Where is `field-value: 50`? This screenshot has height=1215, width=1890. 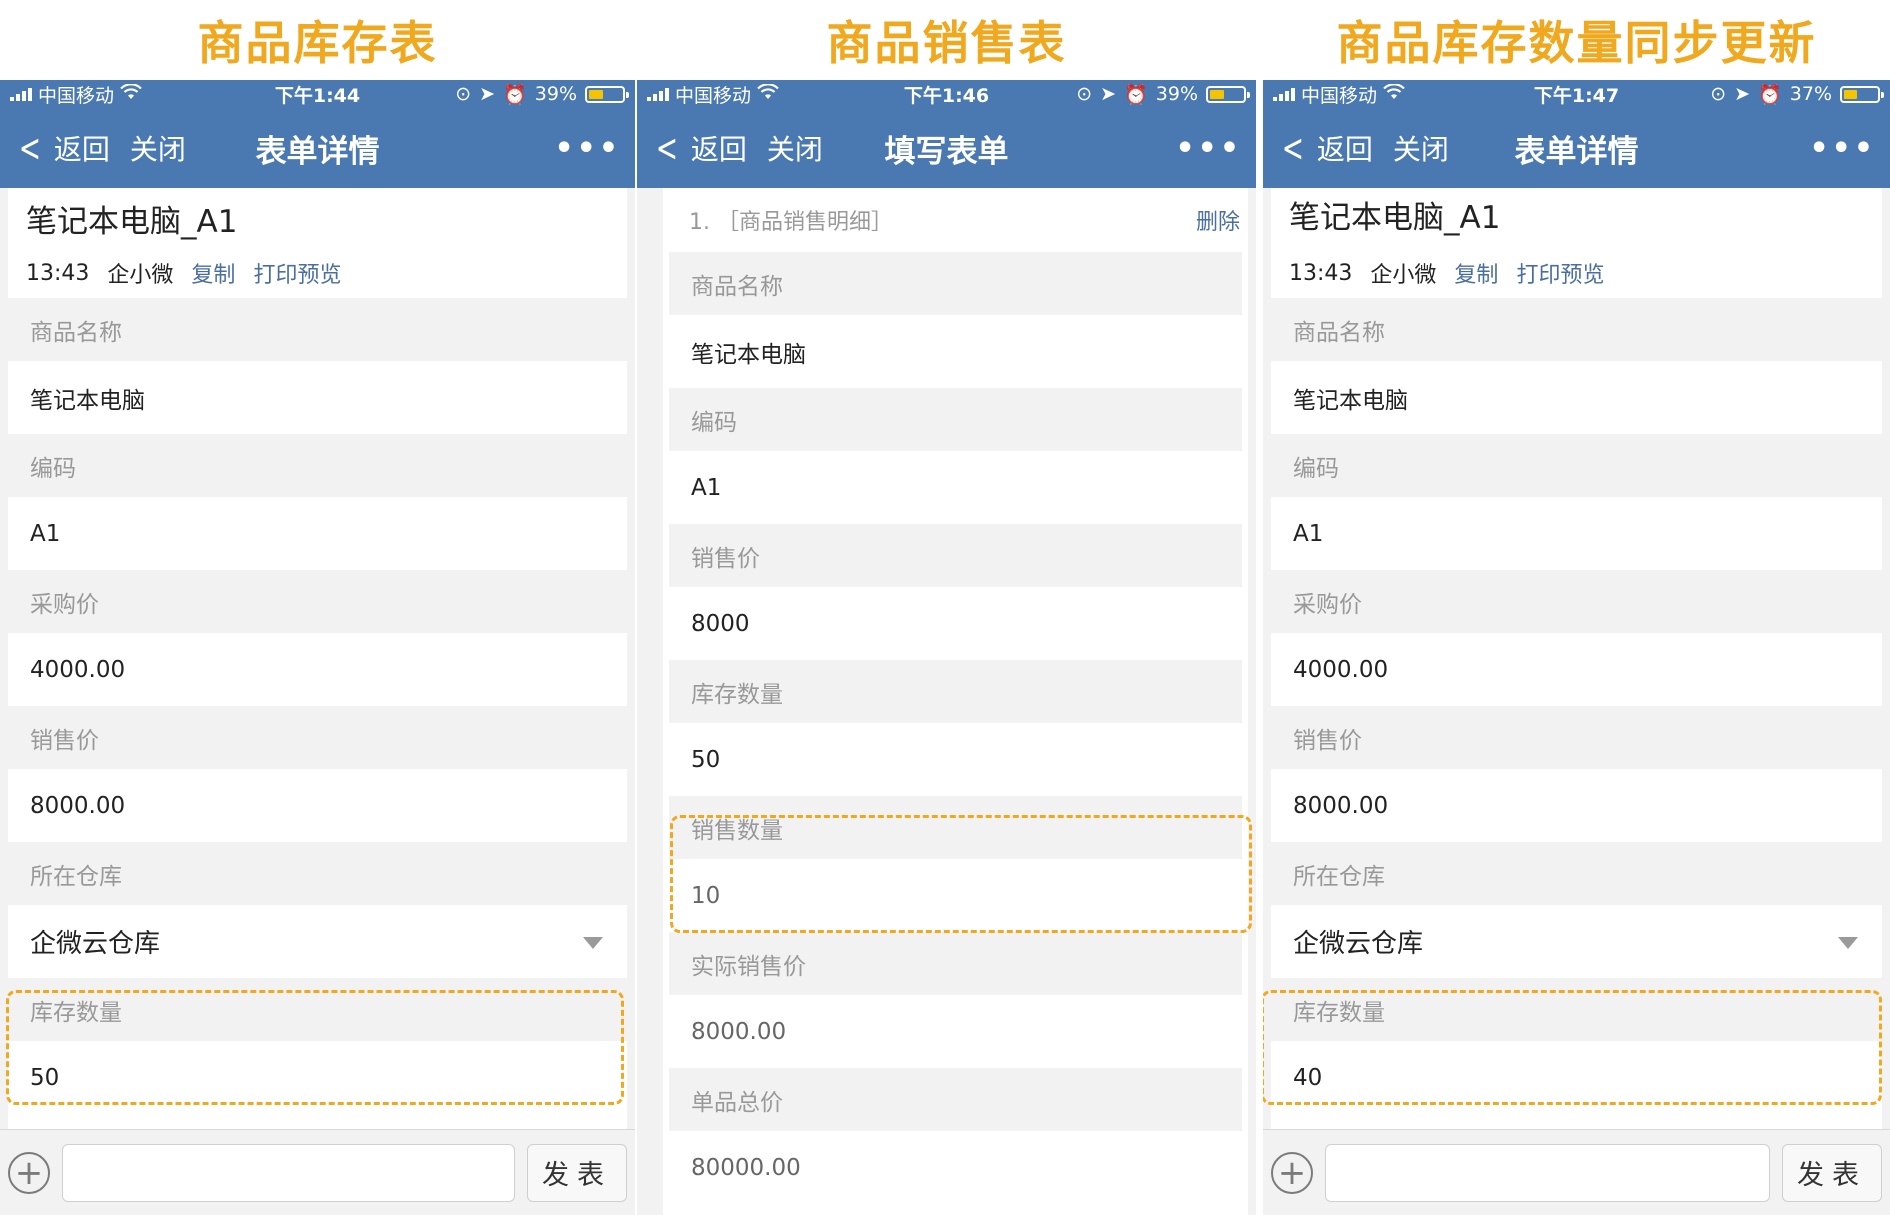 field-value: 50 is located at coordinates (317, 1077).